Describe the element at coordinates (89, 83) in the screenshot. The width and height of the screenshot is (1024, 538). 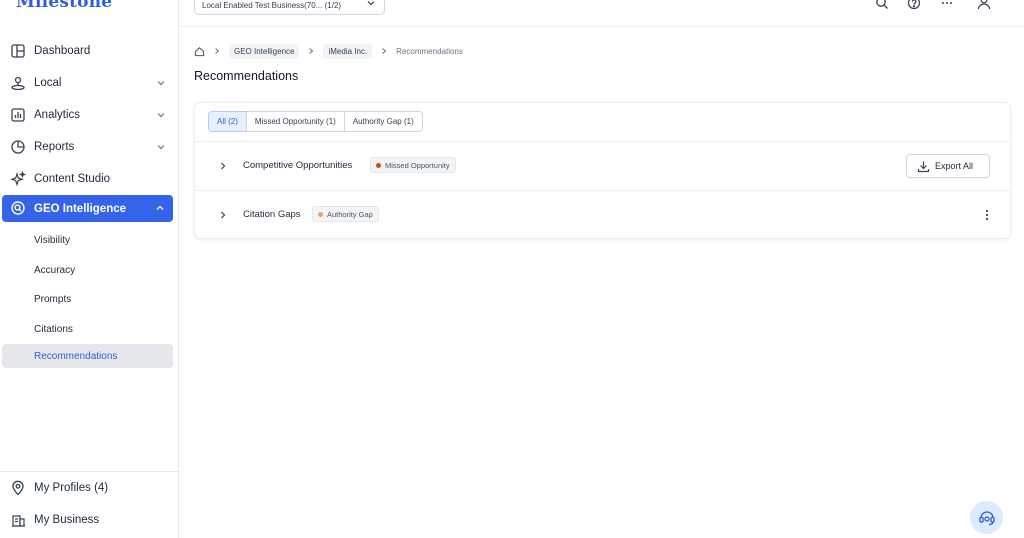
I see `sidebar-item-local: Local` at that location.